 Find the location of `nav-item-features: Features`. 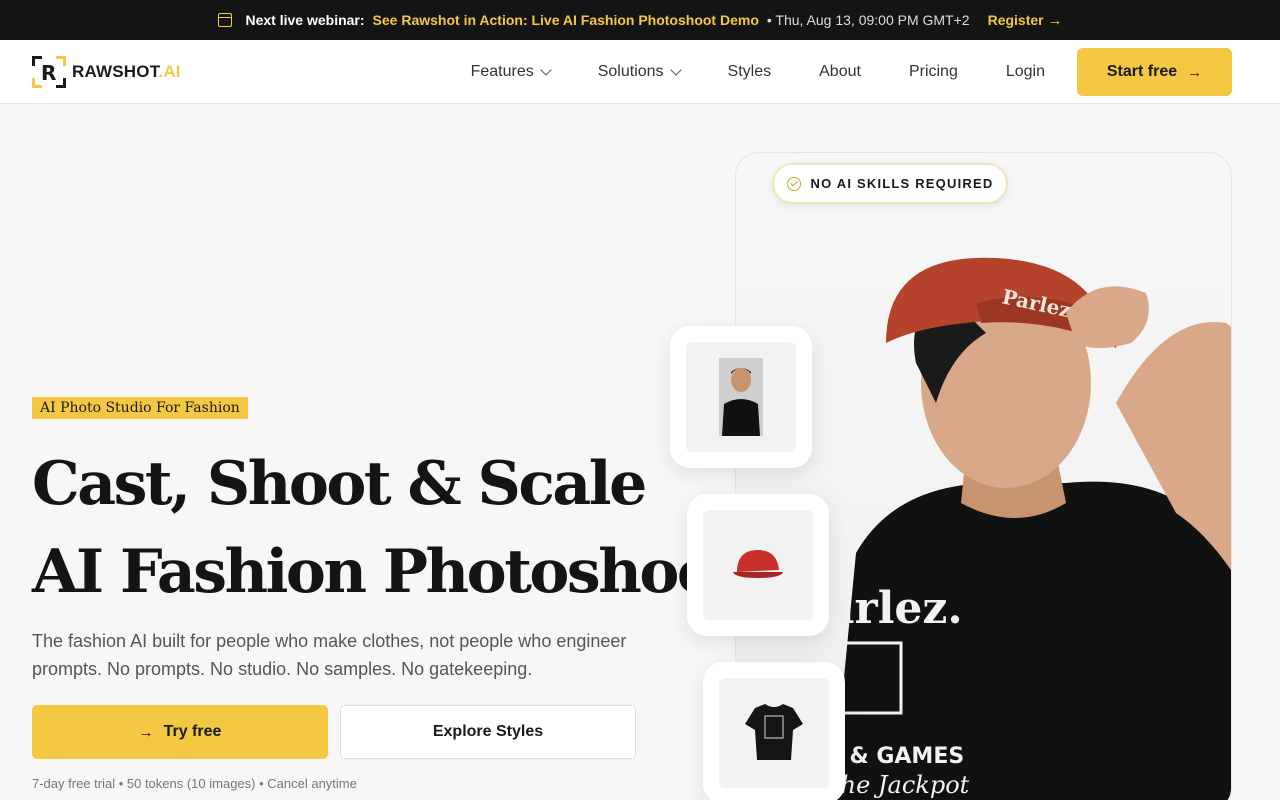

nav-item-features: Features is located at coordinates (511, 72).